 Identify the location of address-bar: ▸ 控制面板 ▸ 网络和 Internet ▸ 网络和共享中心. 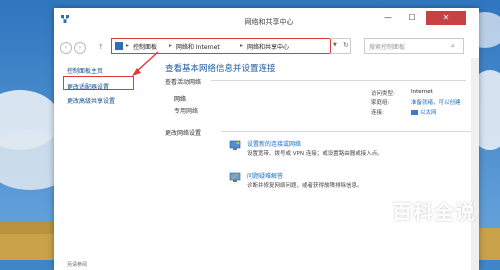
(221, 46).